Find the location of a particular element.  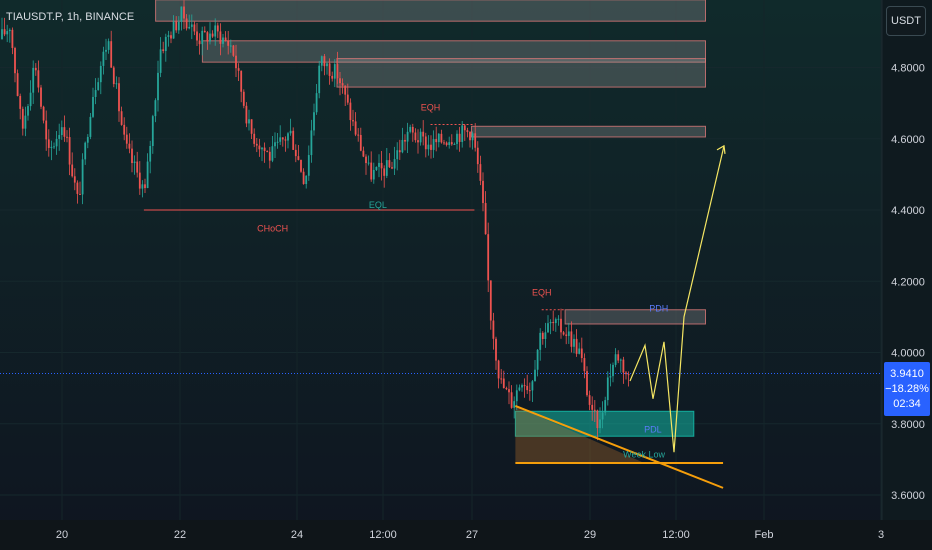

y-tick-label: 4.4000 is located at coordinates (908, 211).